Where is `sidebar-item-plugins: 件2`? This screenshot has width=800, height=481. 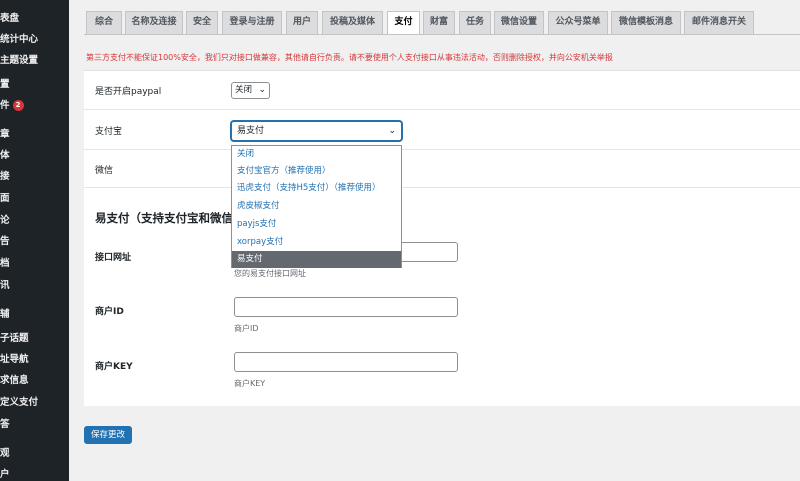 sidebar-item-plugins: 件2 is located at coordinates (12, 106).